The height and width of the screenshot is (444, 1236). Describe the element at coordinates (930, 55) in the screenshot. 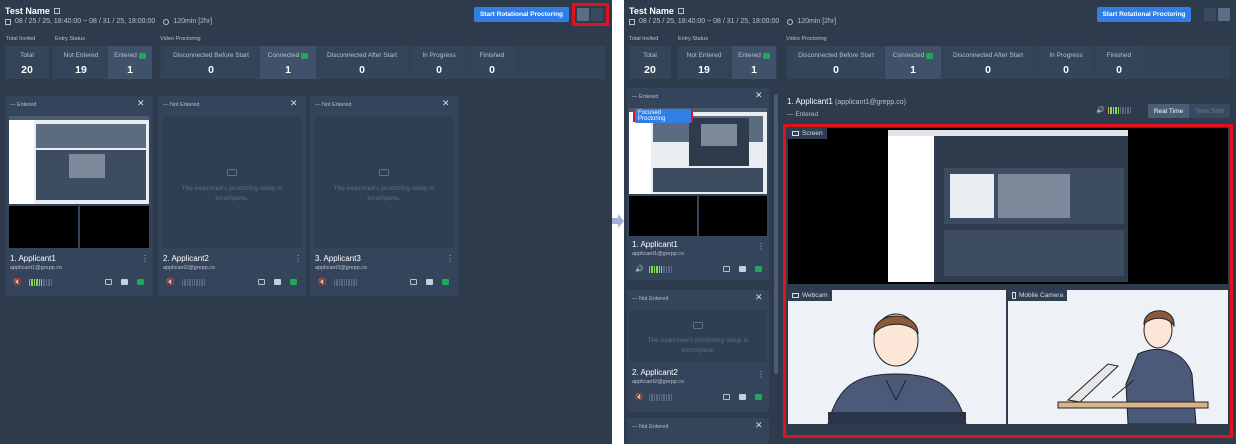

I see `connected-badge-icon` at that location.